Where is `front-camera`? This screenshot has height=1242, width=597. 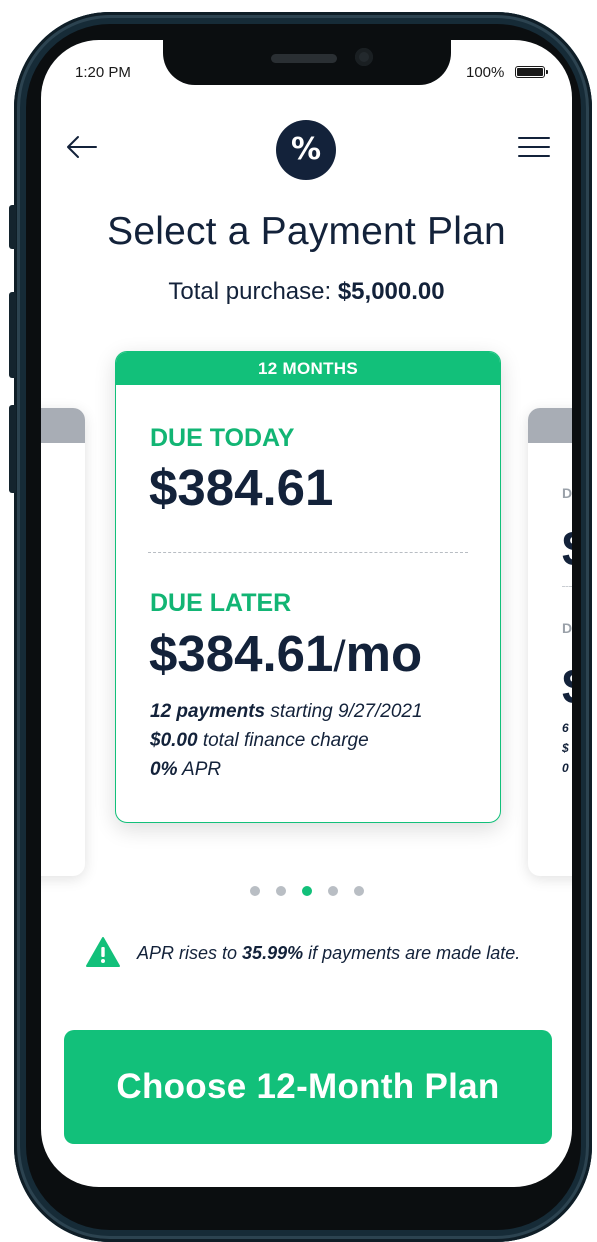
front-camera is located at coordinates (364, 57).